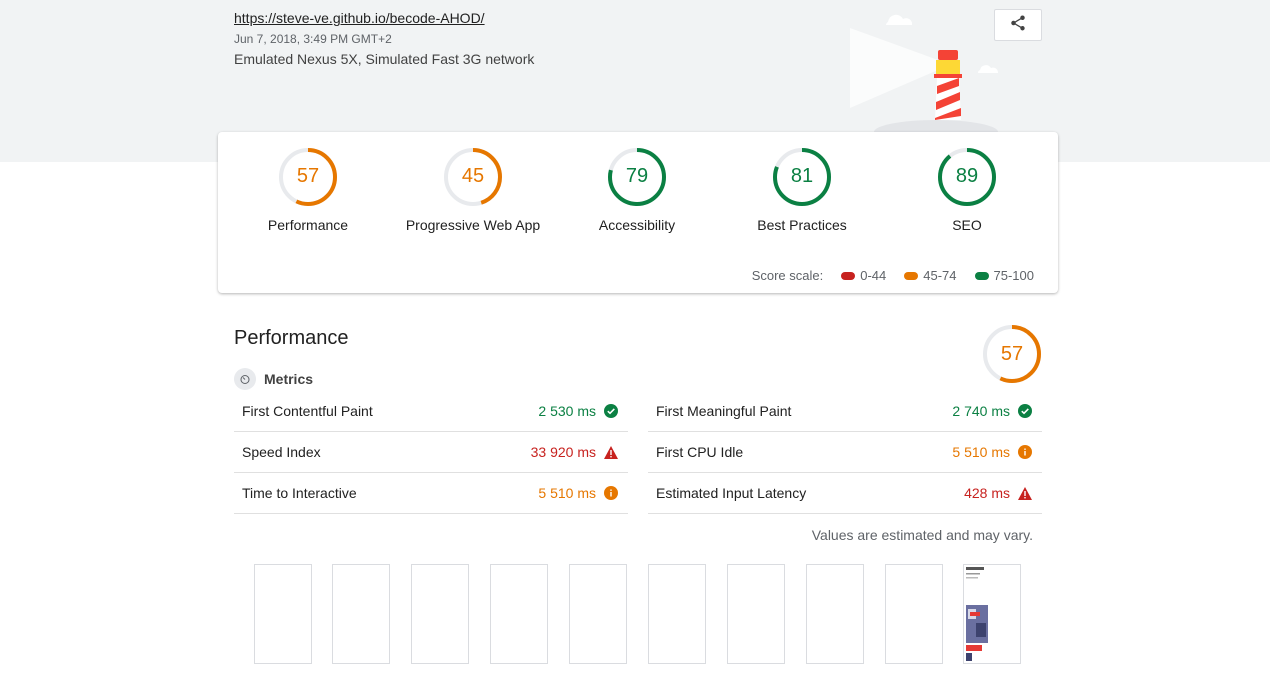 The image size is (1270, 687). Describe the element at coordinates (281, 452) in the screenshot. I see `metric-name: Speed Index` at that location.